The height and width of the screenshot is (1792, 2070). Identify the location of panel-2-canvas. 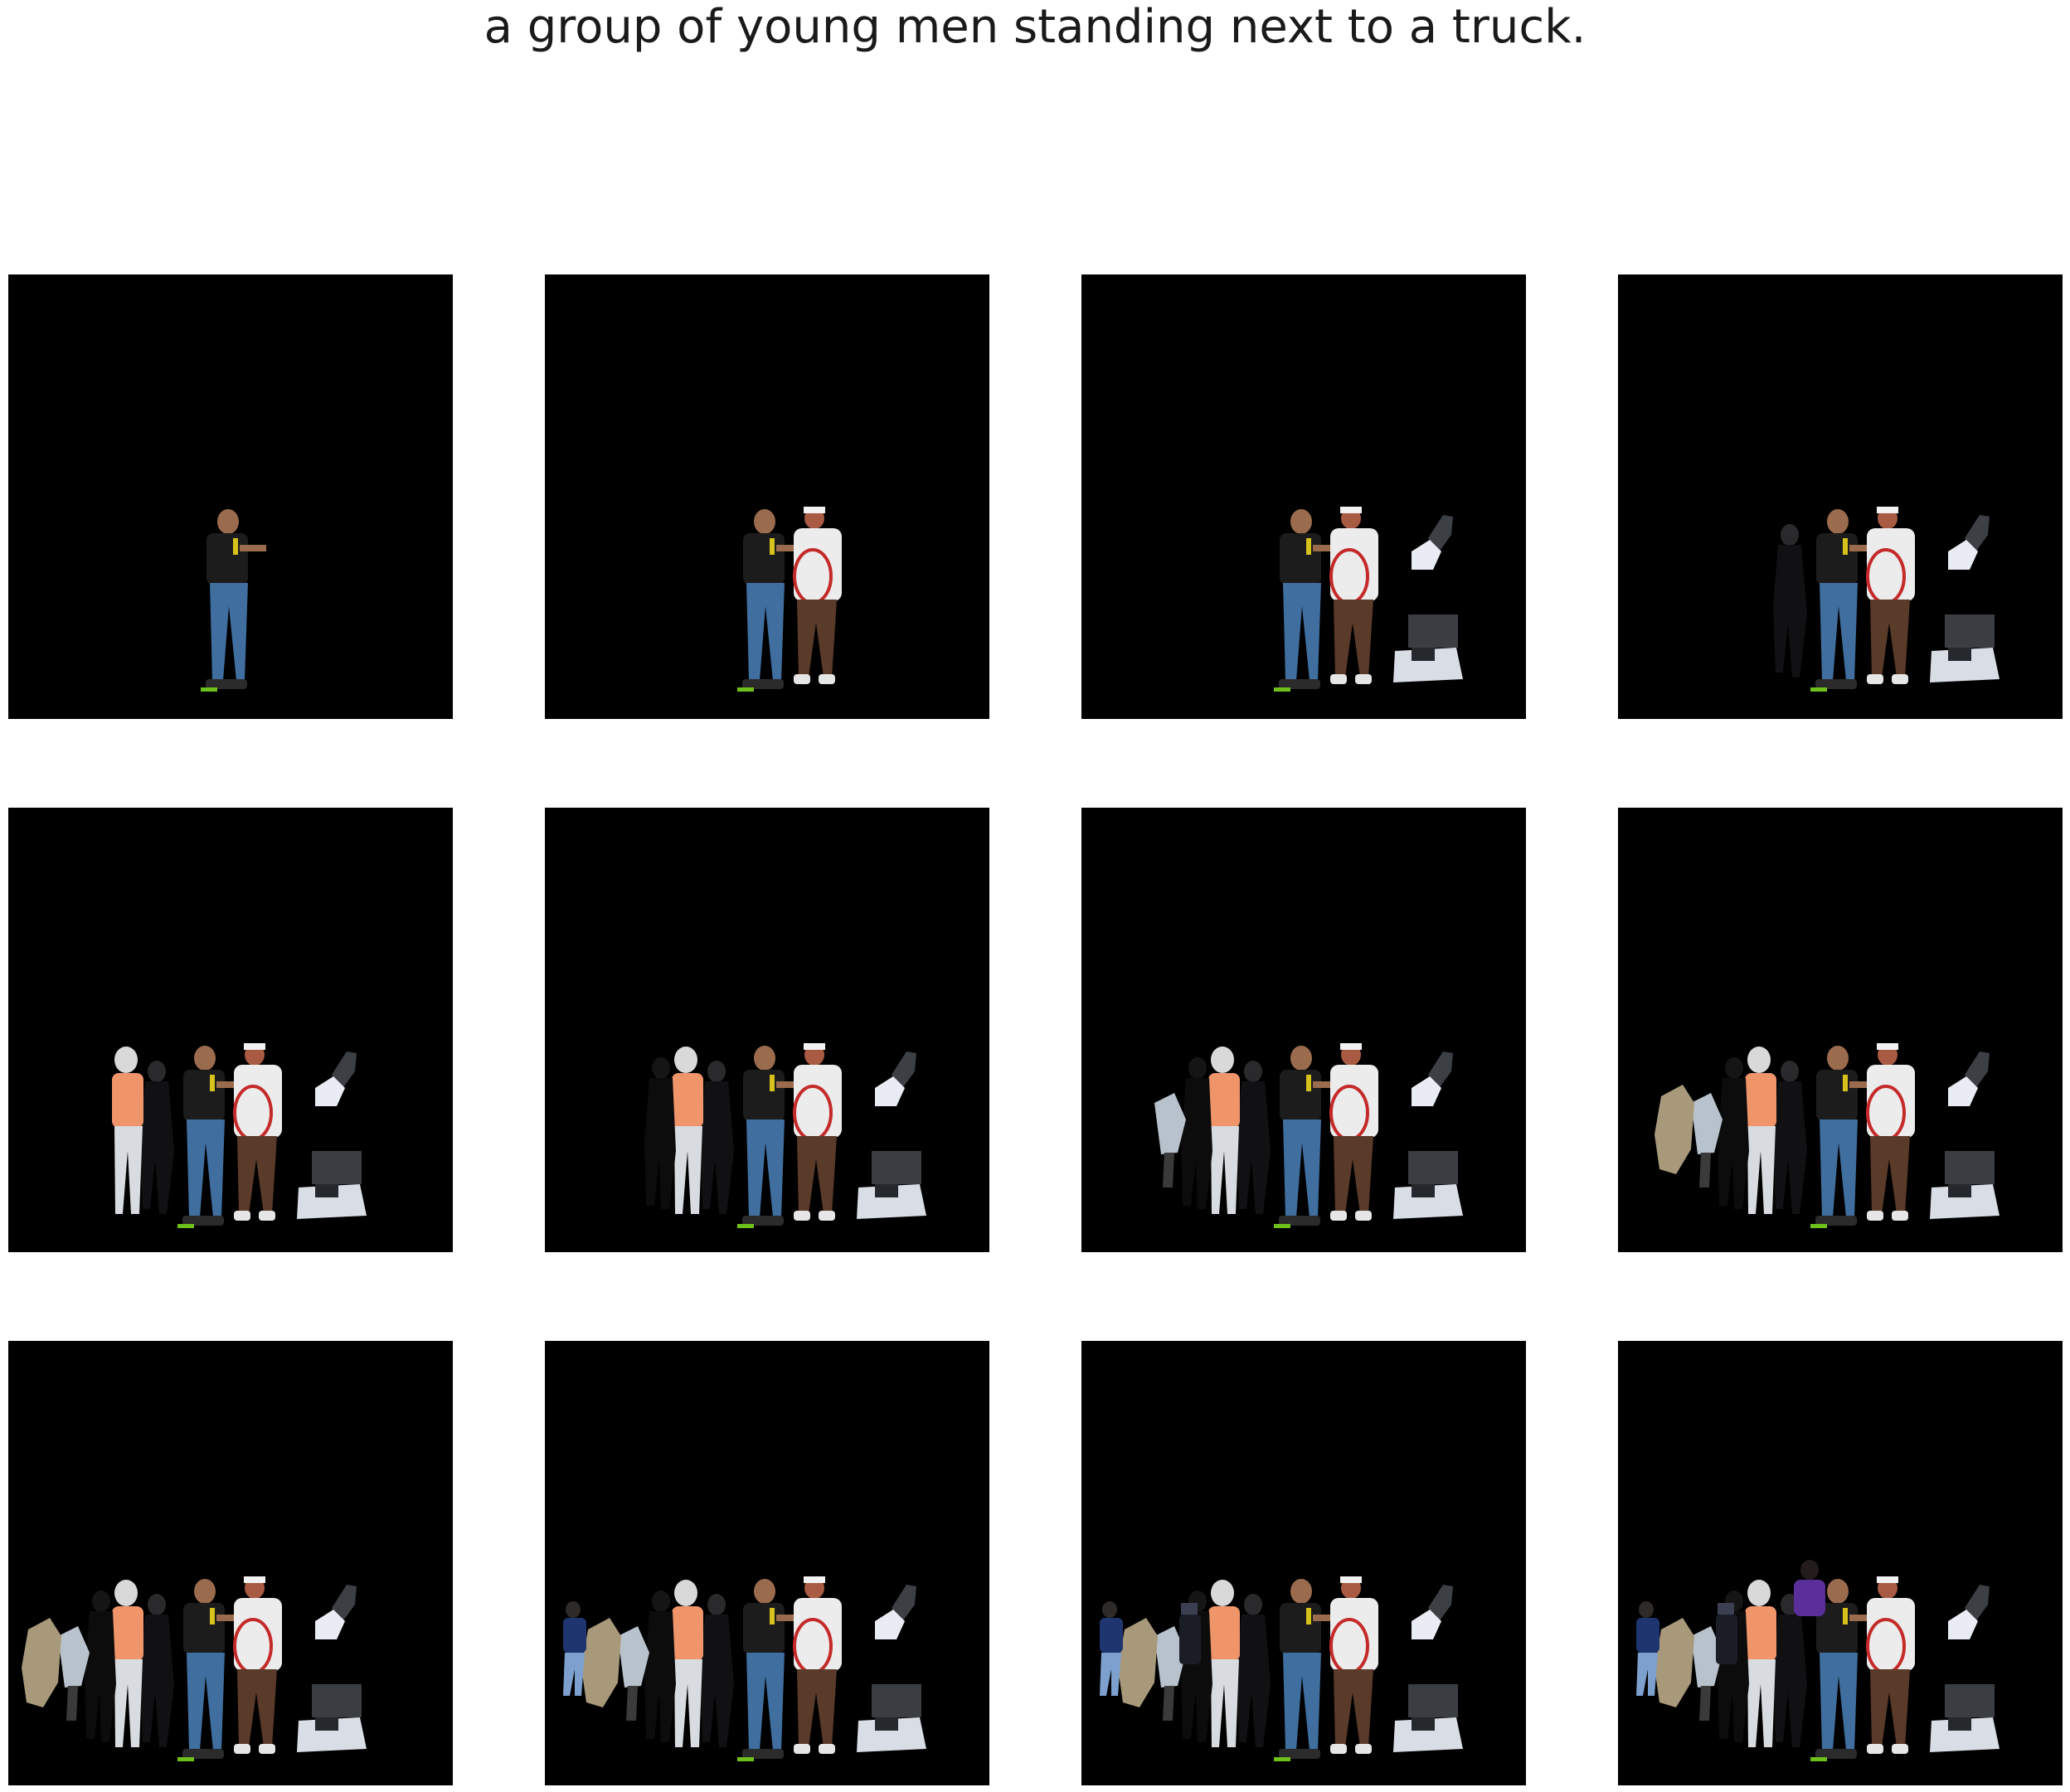
(789, 599).